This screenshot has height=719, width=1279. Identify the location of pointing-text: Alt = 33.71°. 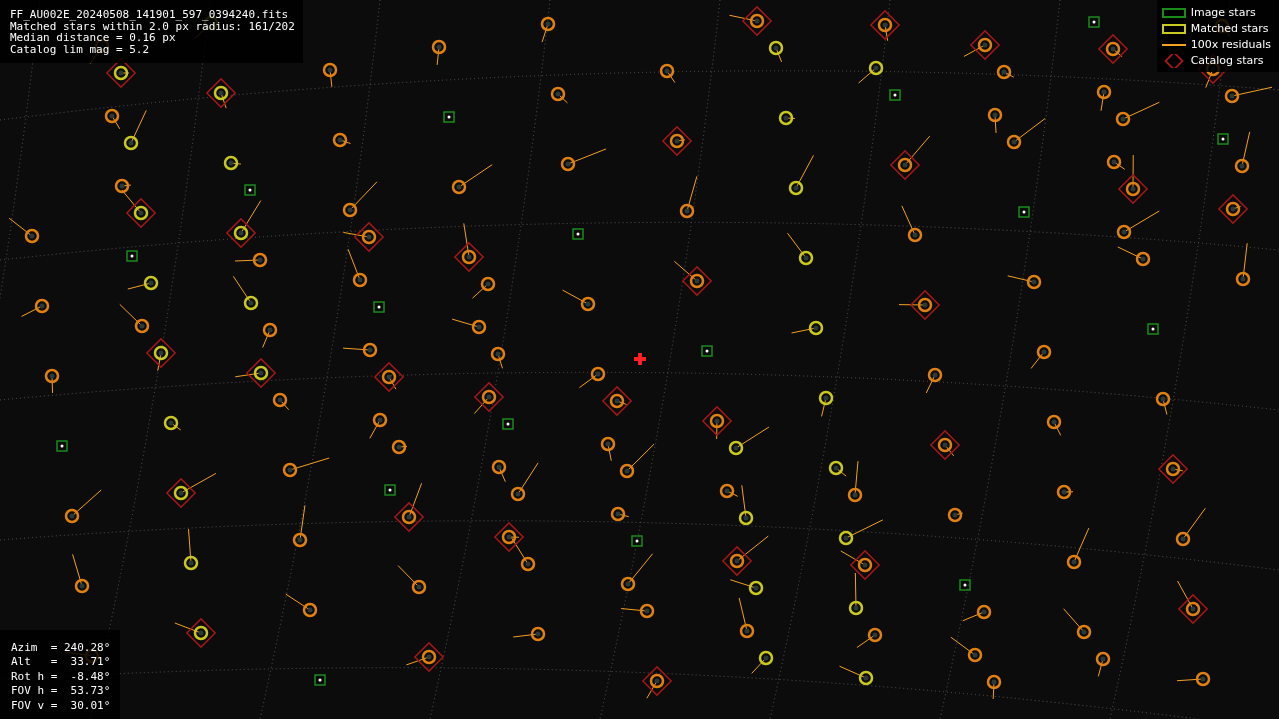
(61, 662).